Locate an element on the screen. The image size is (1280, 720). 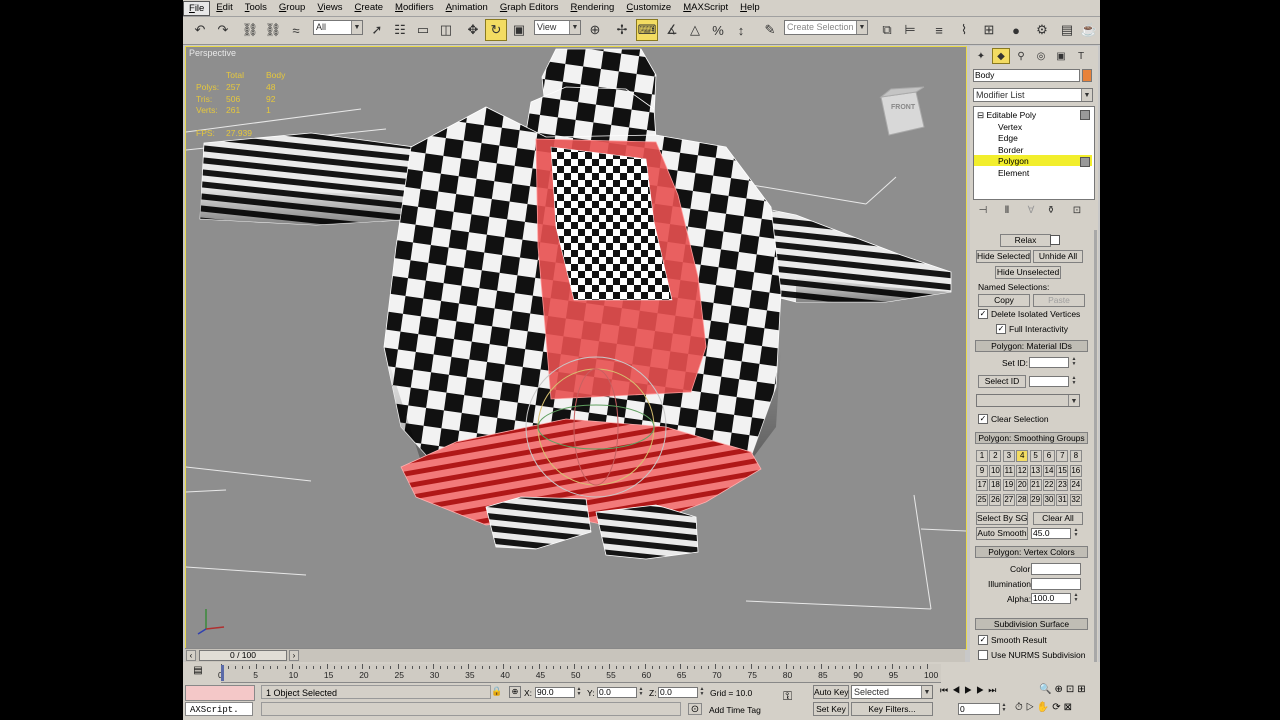
next-frame-icon: › is located at coordinates (294, 655).